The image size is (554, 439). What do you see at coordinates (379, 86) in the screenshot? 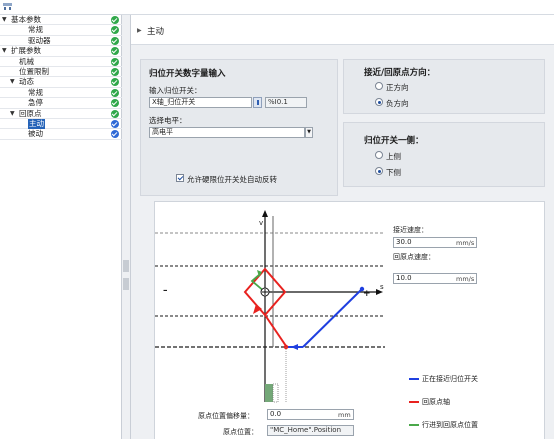
I see `direction-positive-radio` at bounding box center [379, 86].